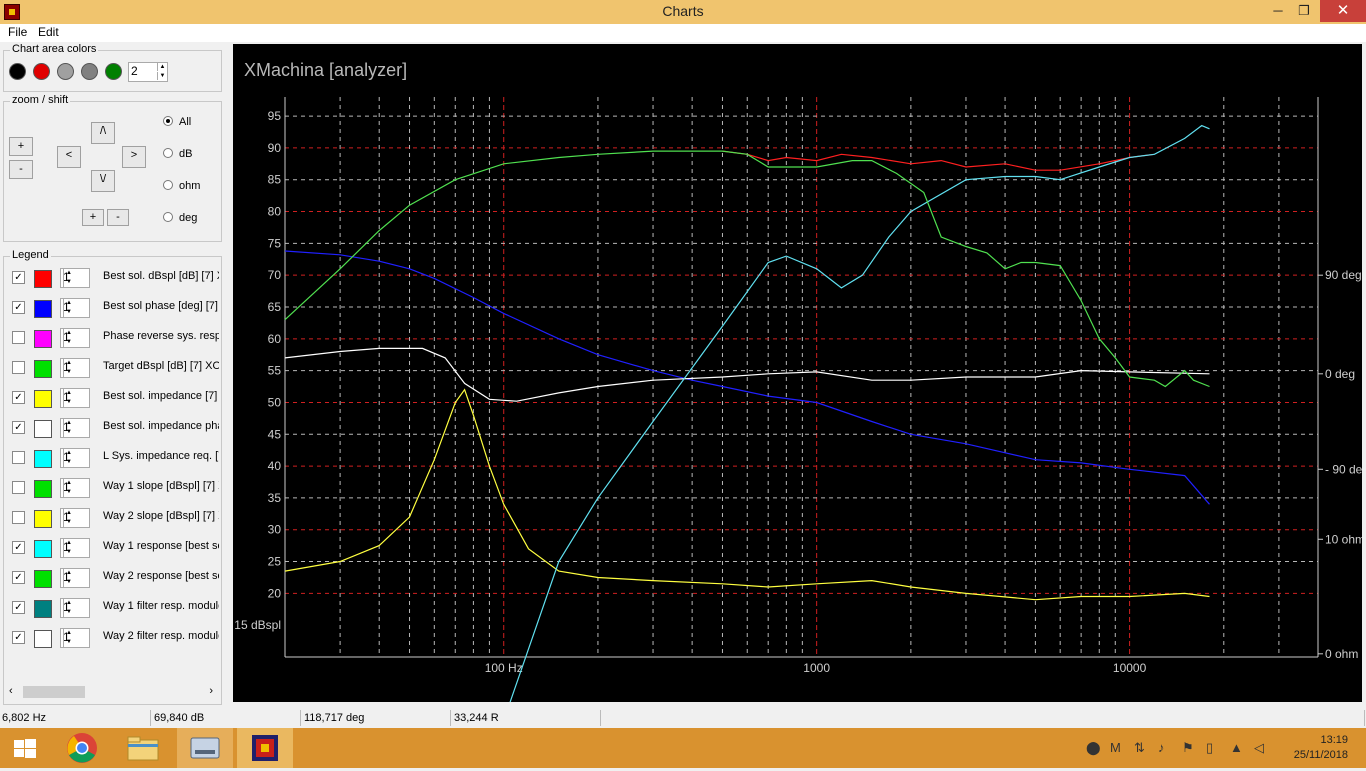 Image resolution: width=1366 pixels, height=771 pixels. What do you see at coordinates (89, 71) in the screenshot?
I see `swatch-gray` at bounding box center [89, 71].